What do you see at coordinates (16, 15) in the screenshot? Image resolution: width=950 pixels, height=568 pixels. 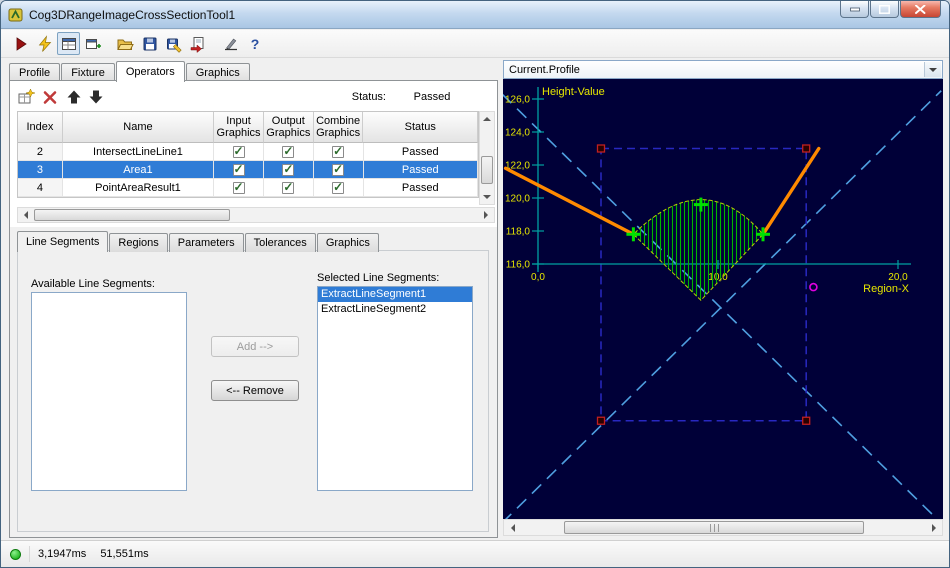 I see `app-icon` at bounding box center [16, 15].